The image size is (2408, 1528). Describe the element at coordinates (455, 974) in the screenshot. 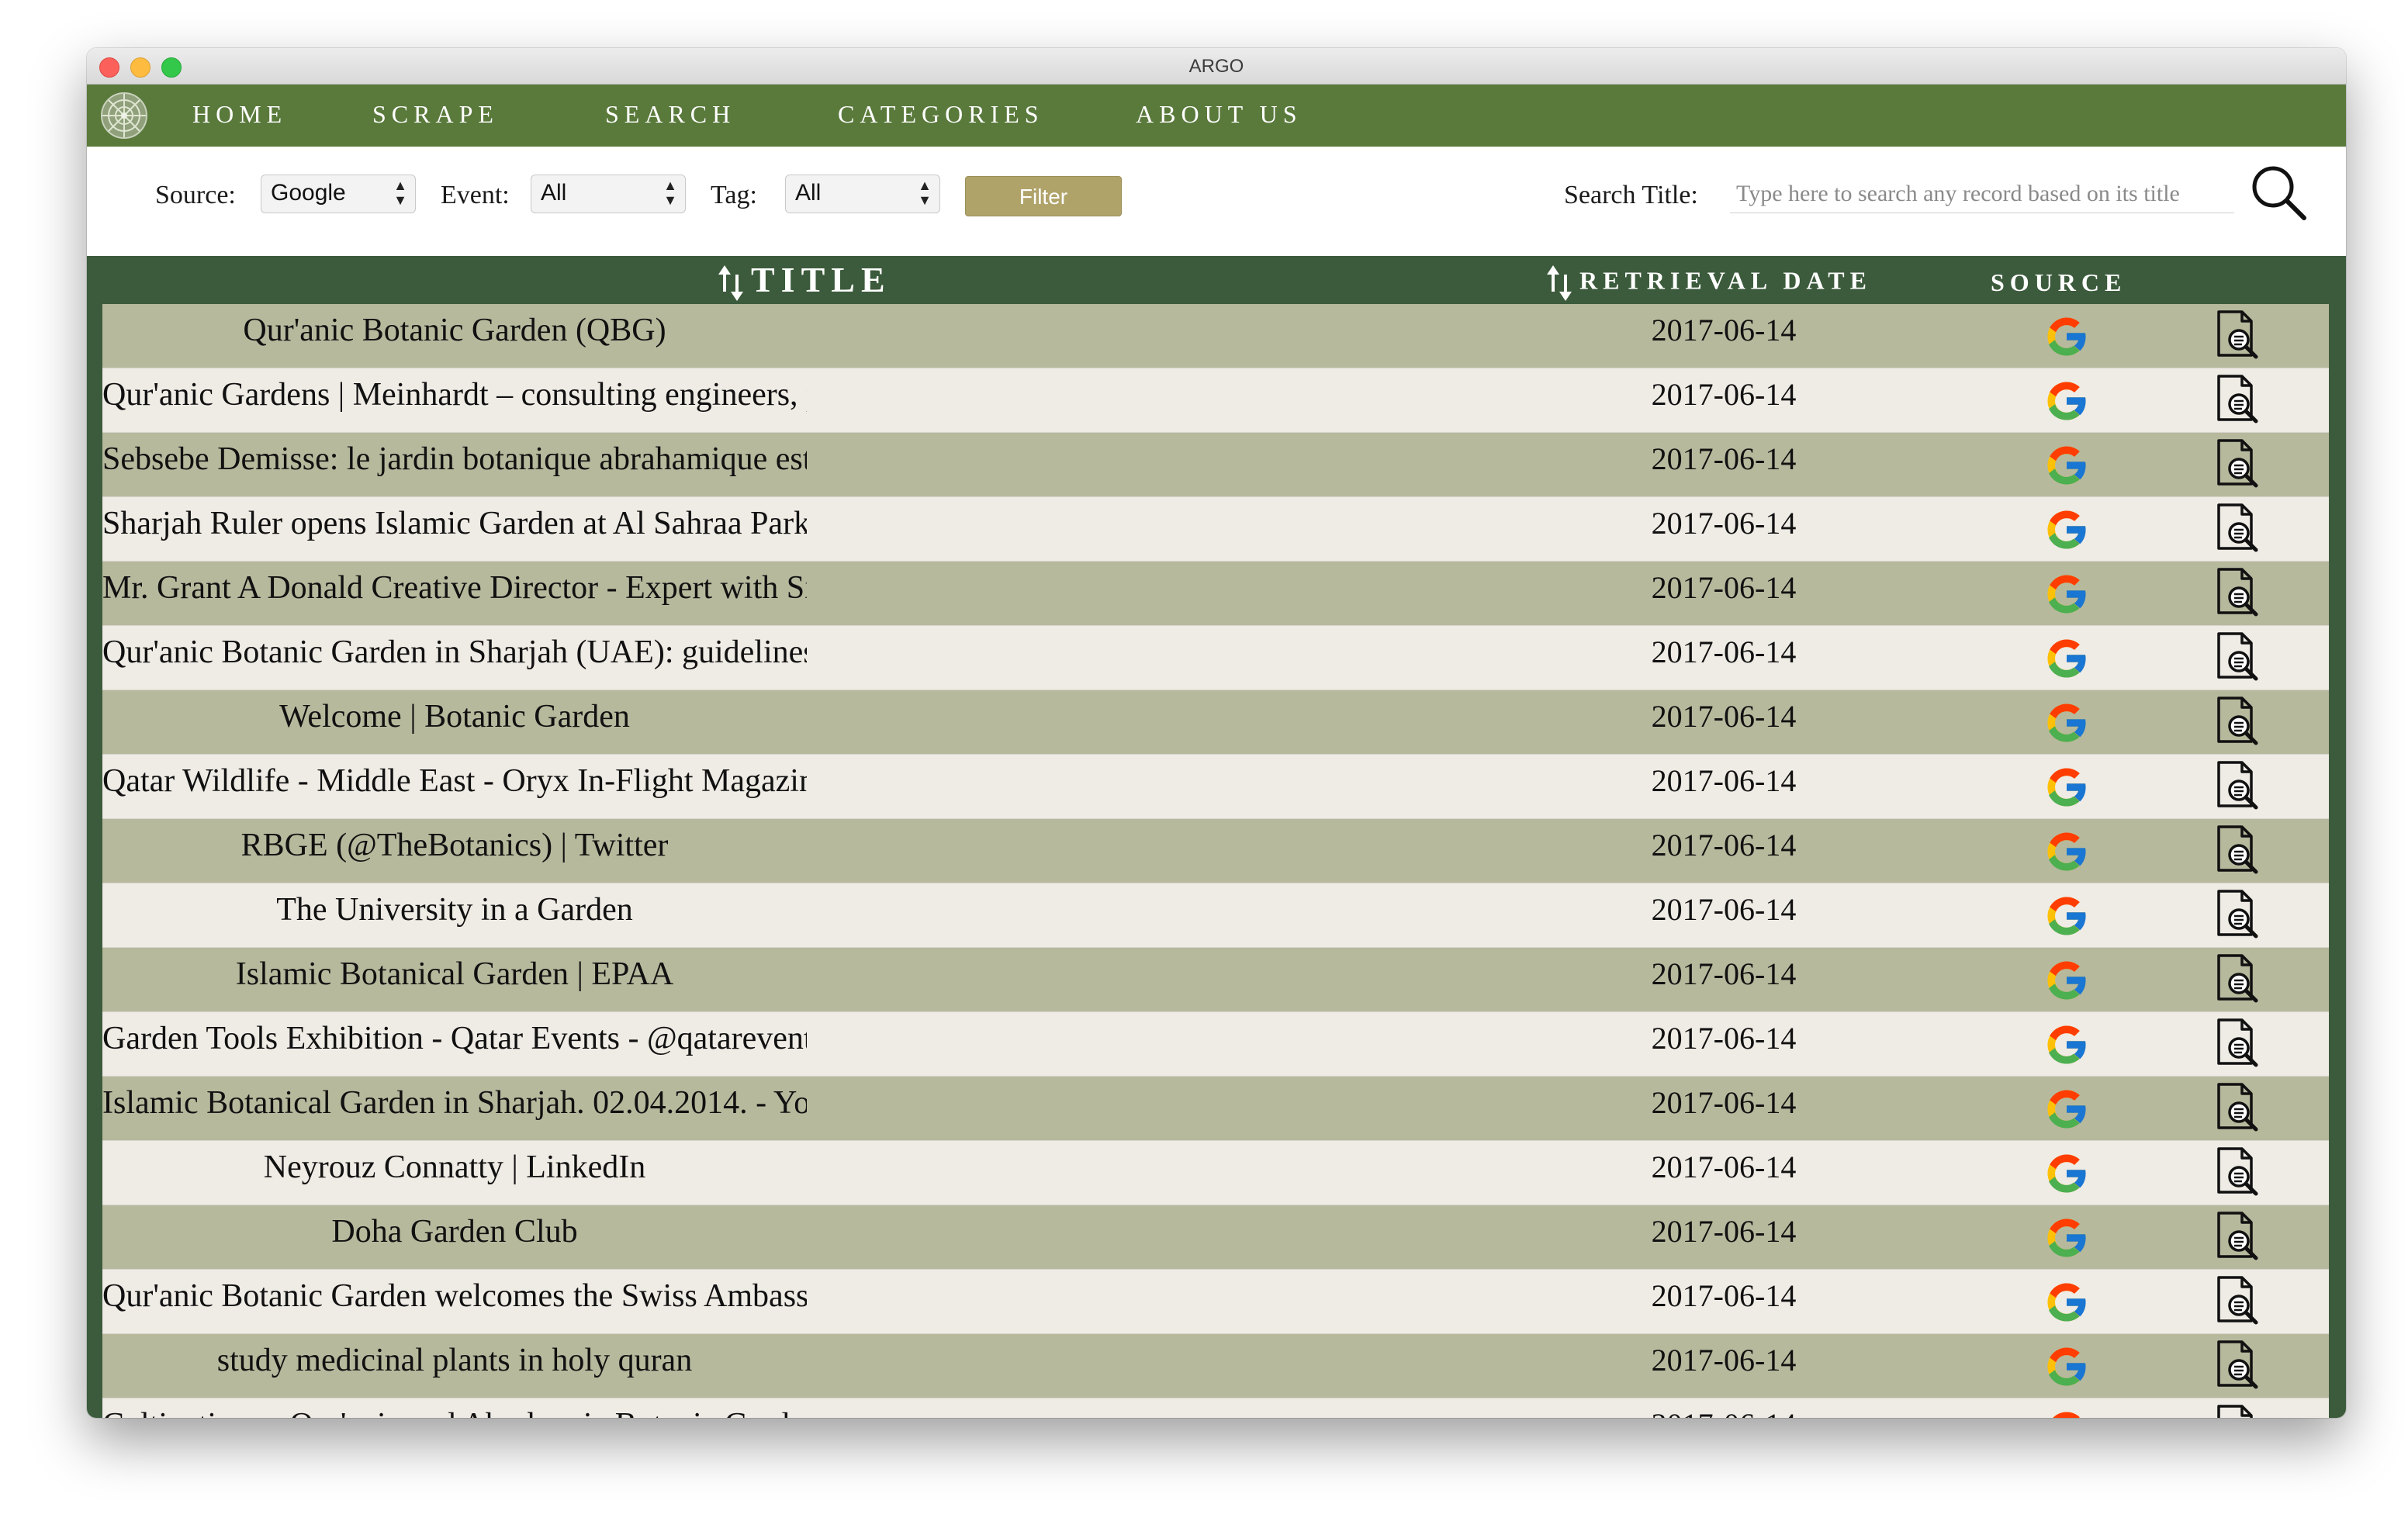

I see `row-title: Islamic Botanical Garden | EPAA` at that location.